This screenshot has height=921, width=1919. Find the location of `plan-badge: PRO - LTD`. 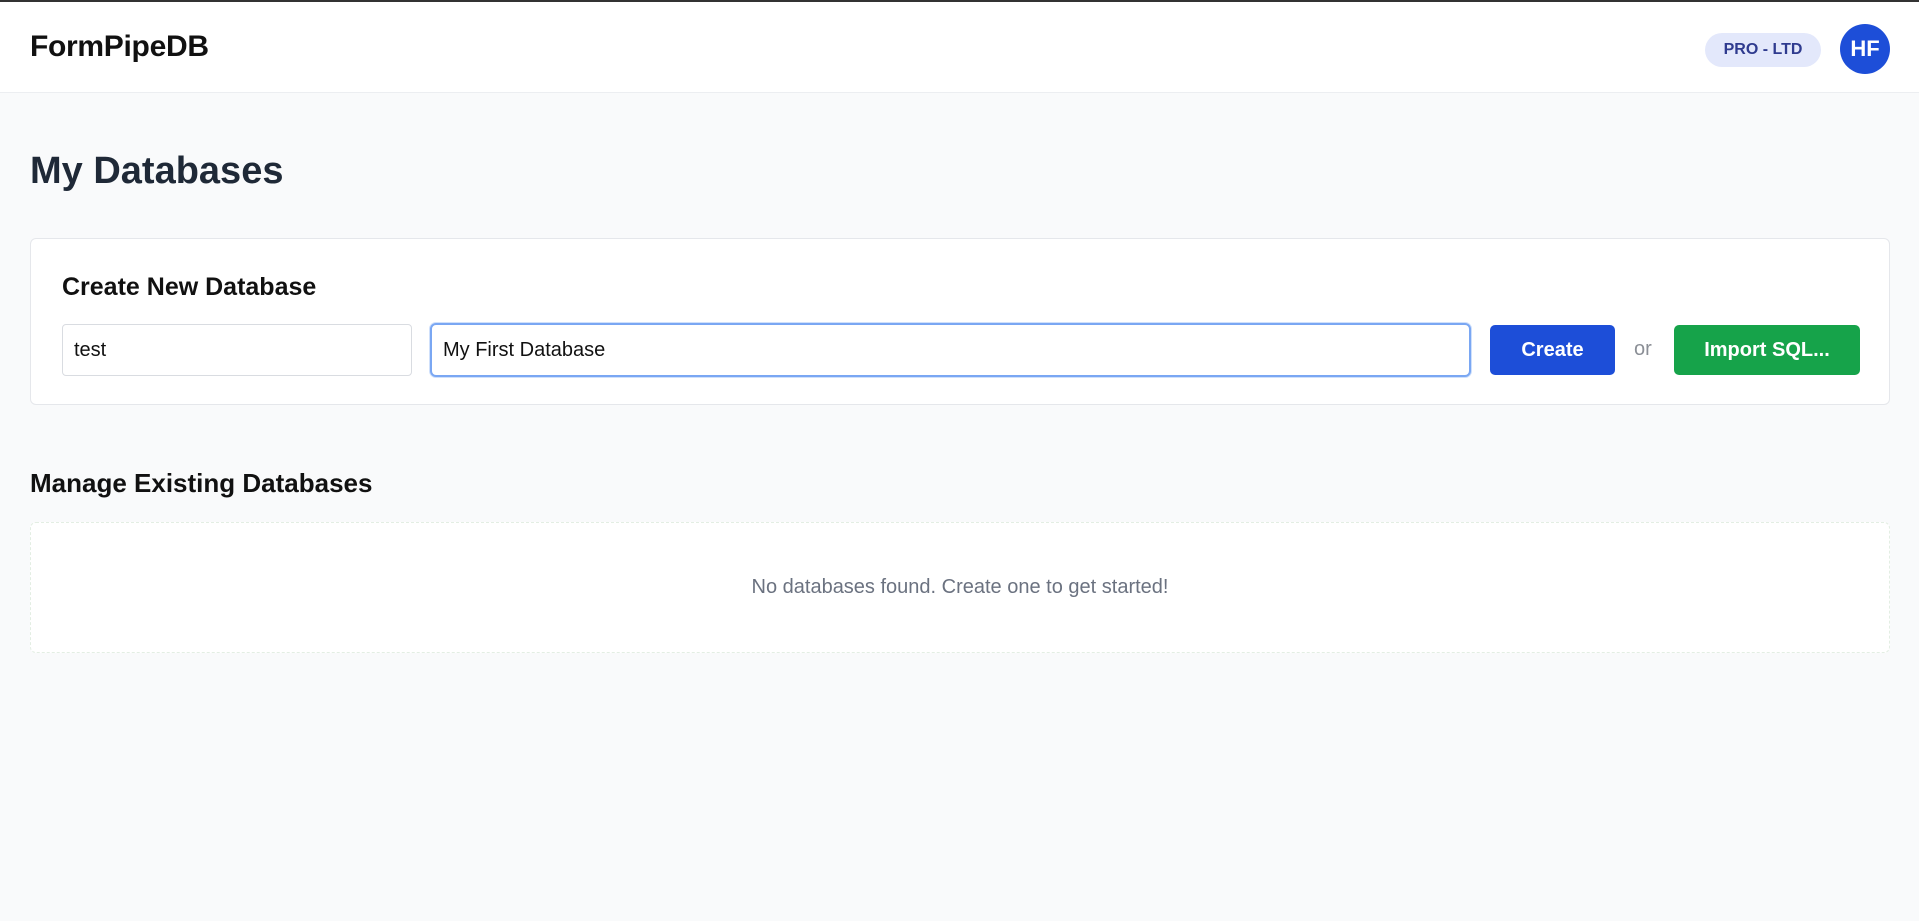

plan-badge: PRO - LTD is located at coordinates (1763, 50).